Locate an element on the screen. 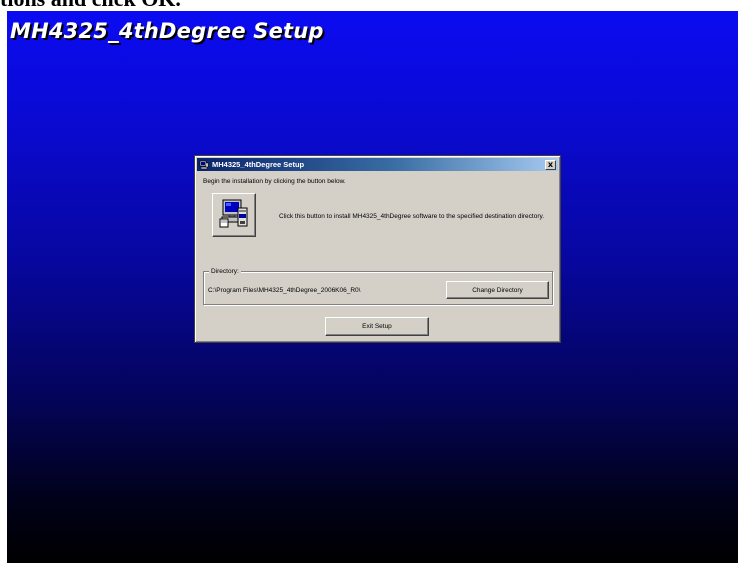 The height and width of the screenshot is (563, 738). change-directory-button: Change Directory is located at coordinates (497, 290).